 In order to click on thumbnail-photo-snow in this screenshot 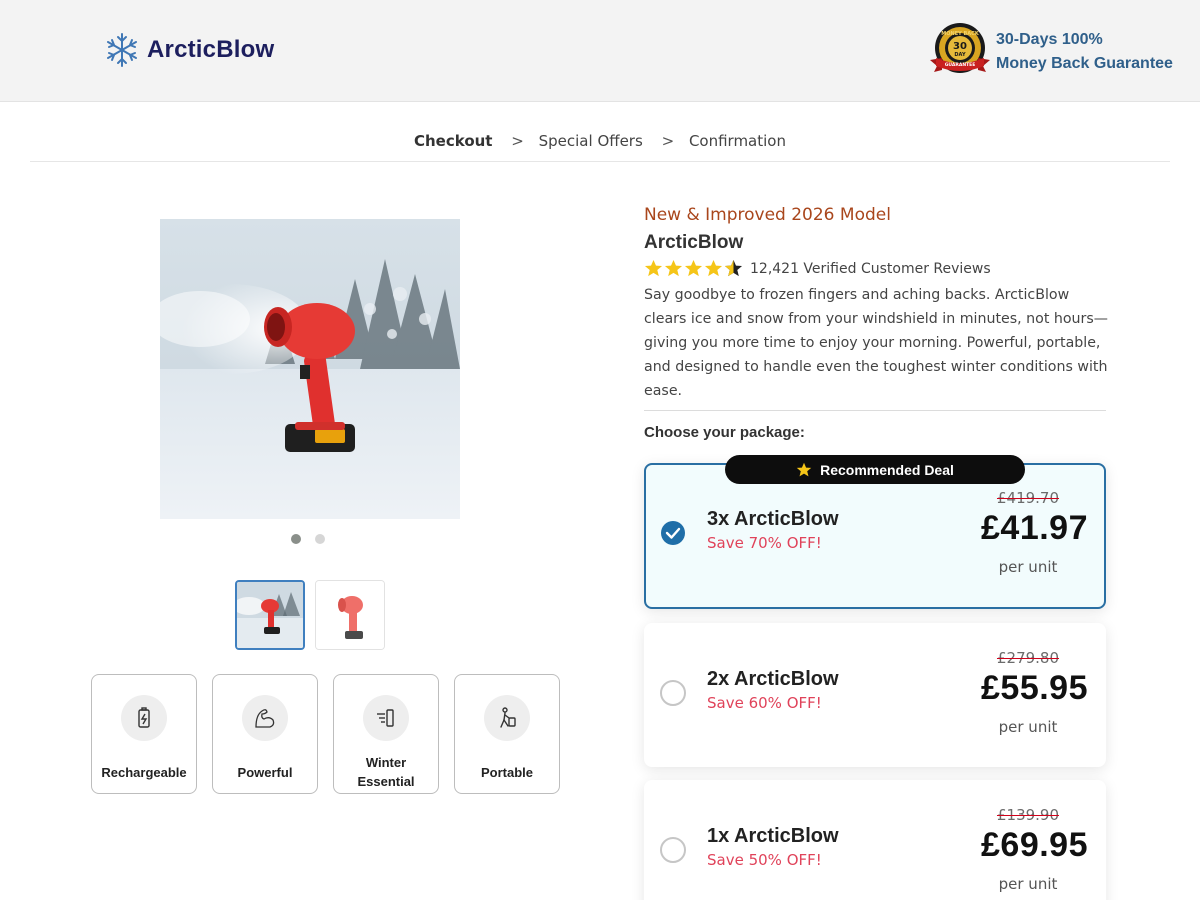, I will do `click(270, 615)`.